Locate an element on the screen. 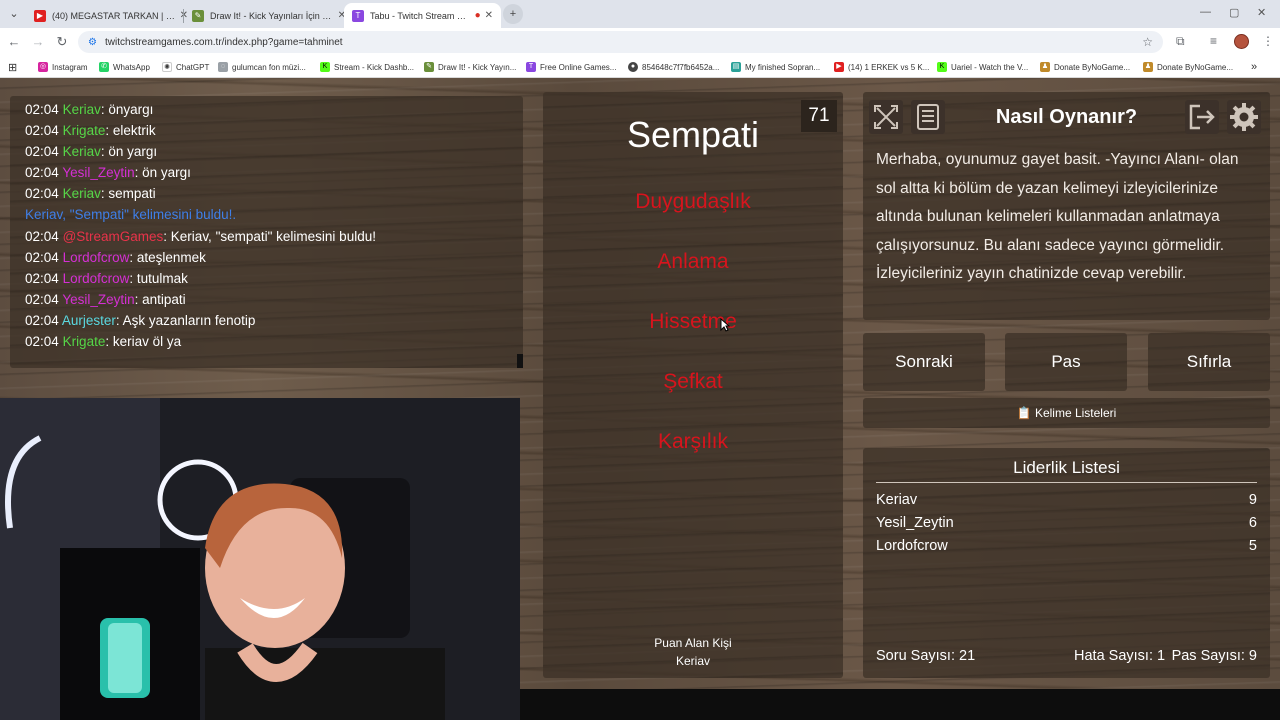 The height and width of the screenshot is (720, 1280). player-score: 6 is located at coordinates (1252, 523).